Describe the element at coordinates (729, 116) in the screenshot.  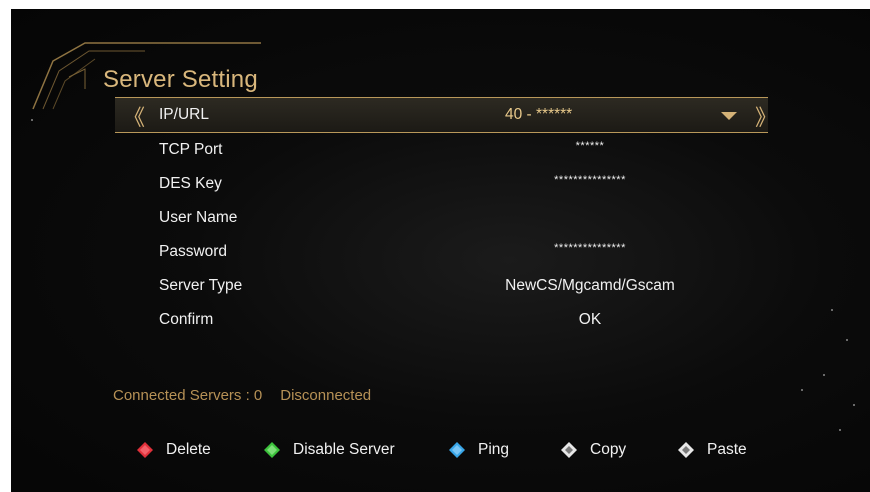
I see `dropdown-arrow-icon` at that location.